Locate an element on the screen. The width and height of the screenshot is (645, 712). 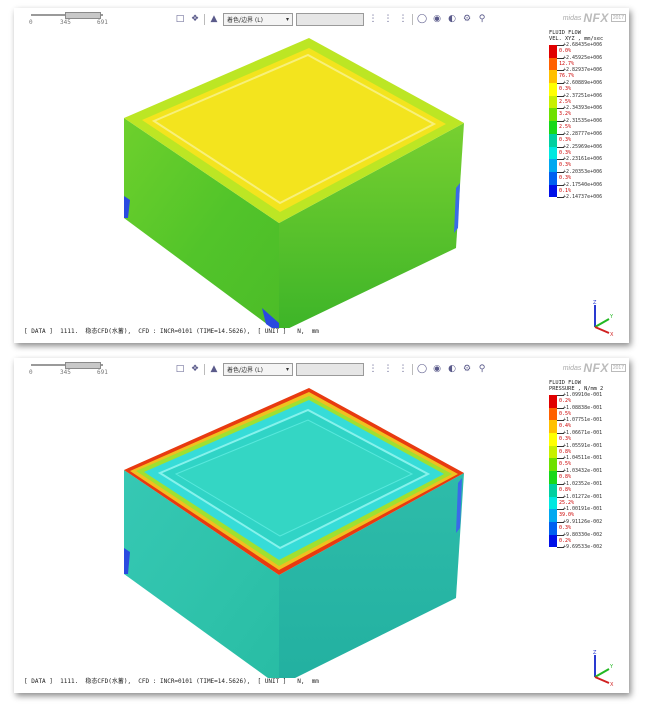
legend-percent: 0.5% is located at coordinates (565, 464).